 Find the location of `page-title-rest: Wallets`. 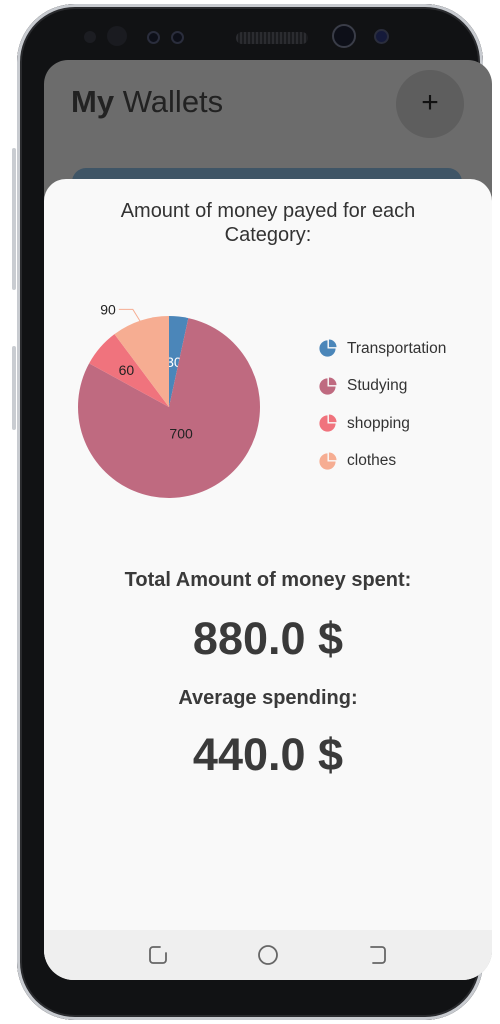

page-title-rest: Wallets is located at coordinates (169, 101).